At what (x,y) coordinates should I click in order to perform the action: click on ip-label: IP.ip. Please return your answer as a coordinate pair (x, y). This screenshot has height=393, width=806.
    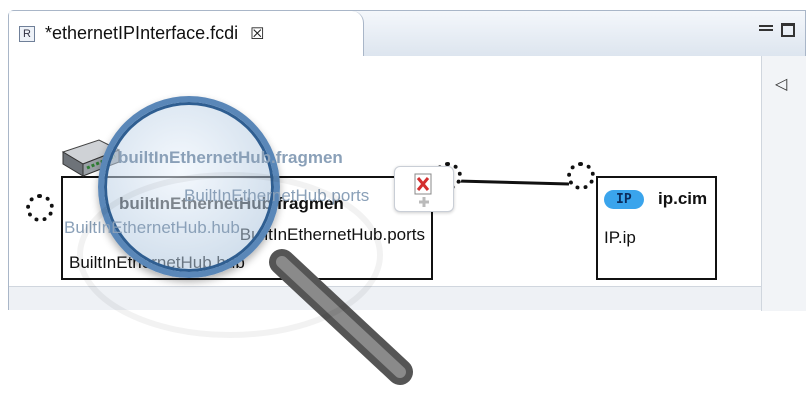
    Looking at the image, I should click on (620, 237).